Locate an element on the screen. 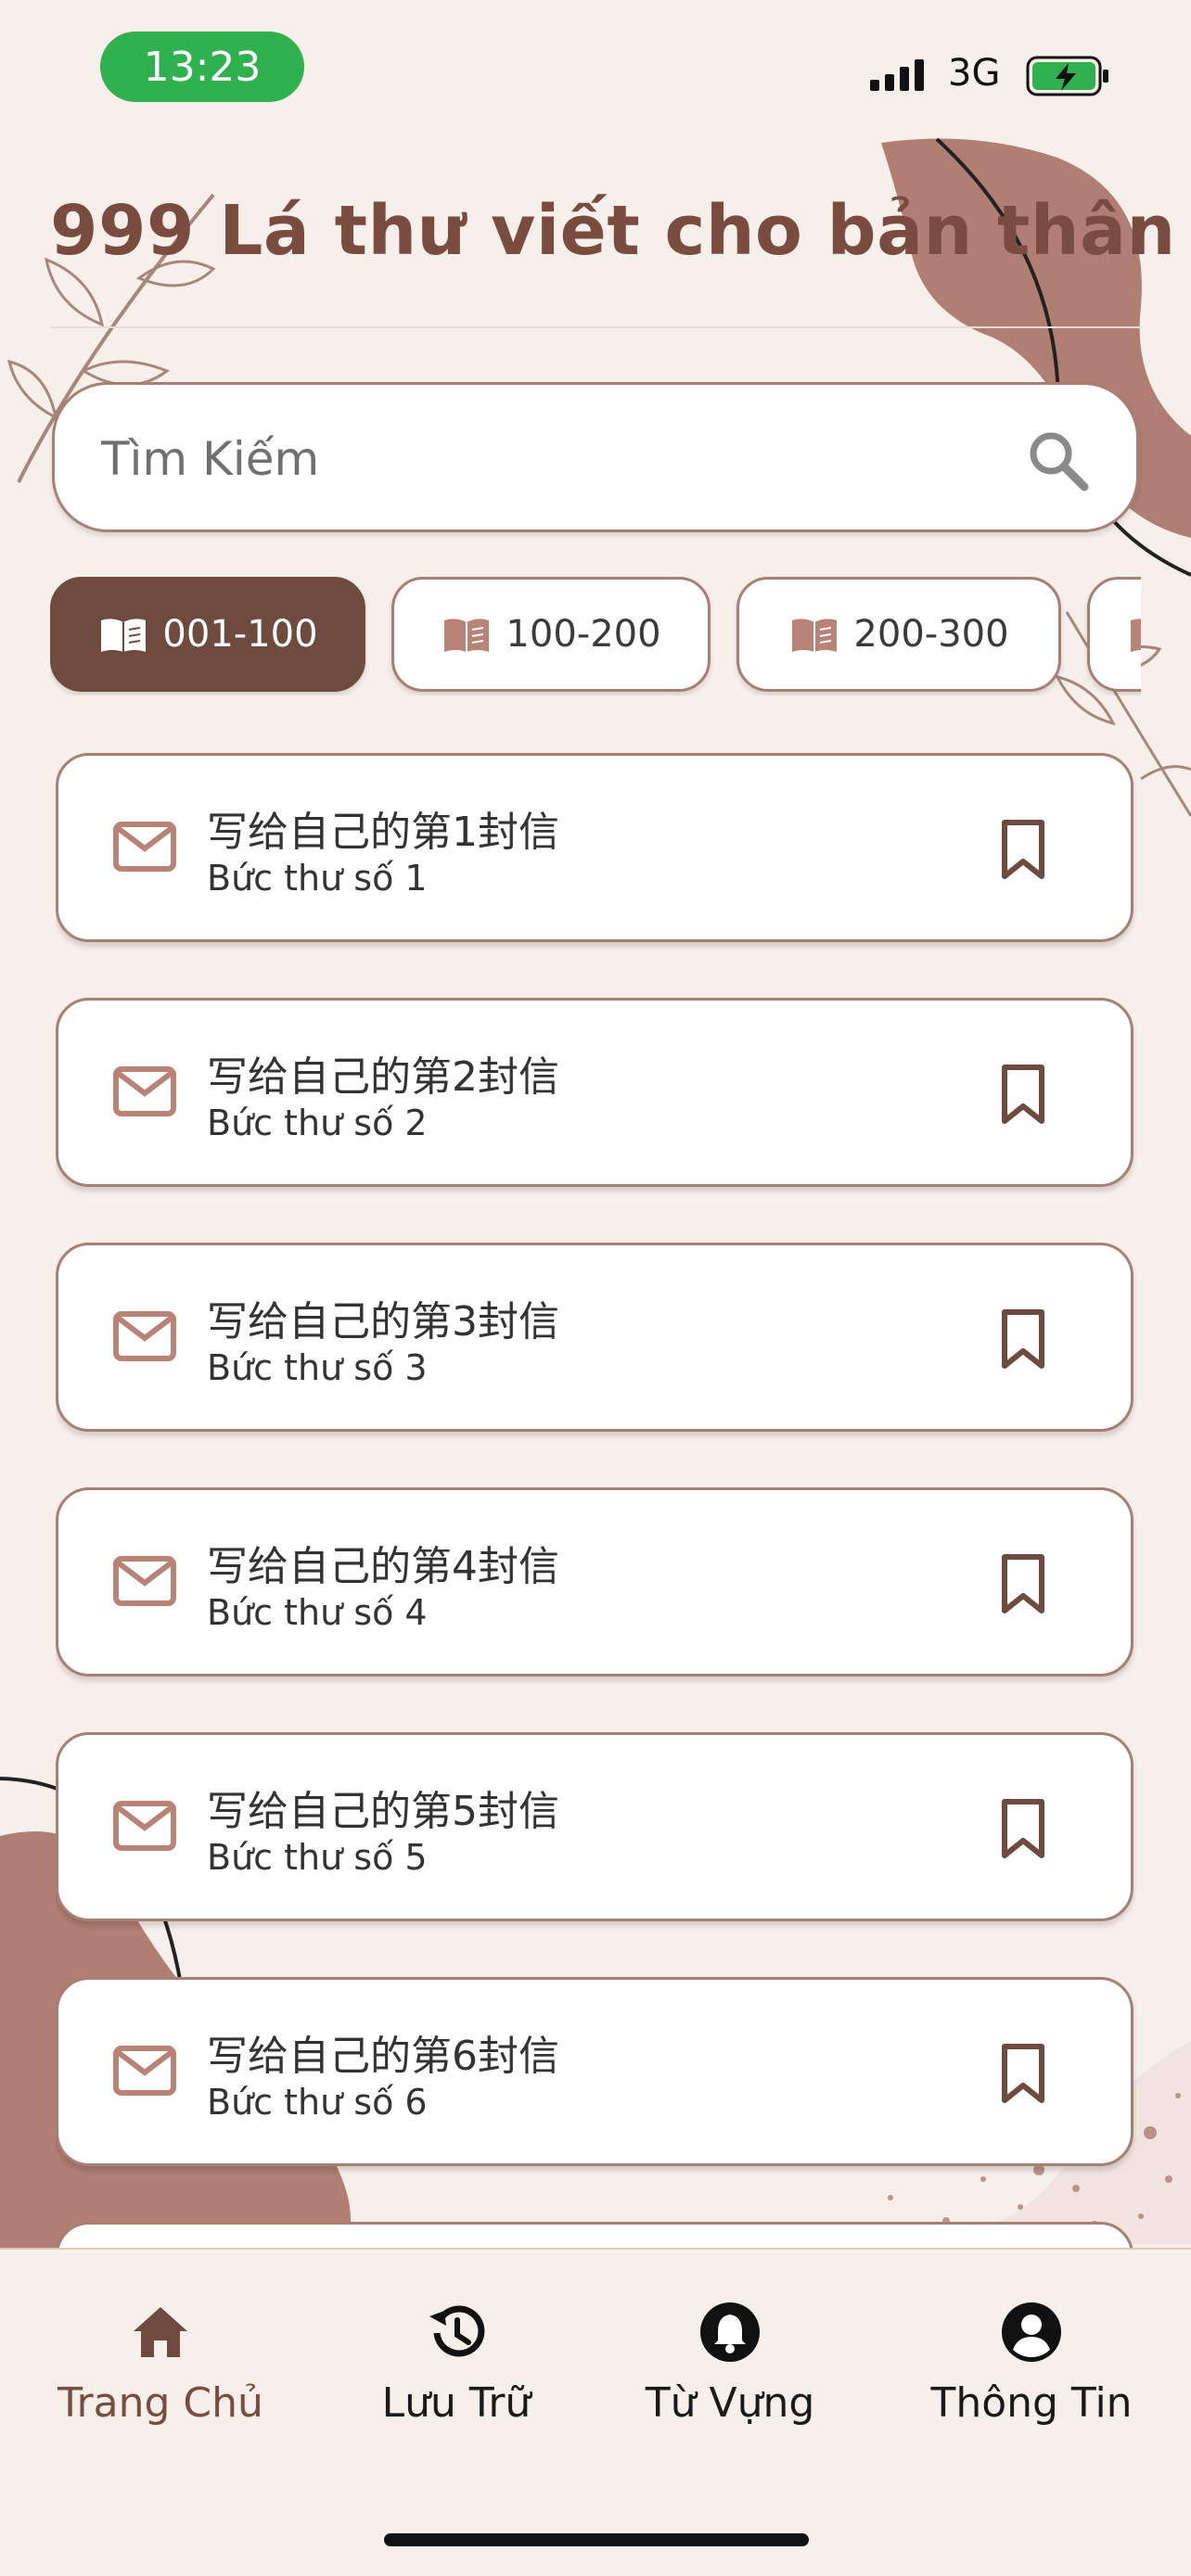  chip-001-100: 001-100 is located at coordinates (207, 635).